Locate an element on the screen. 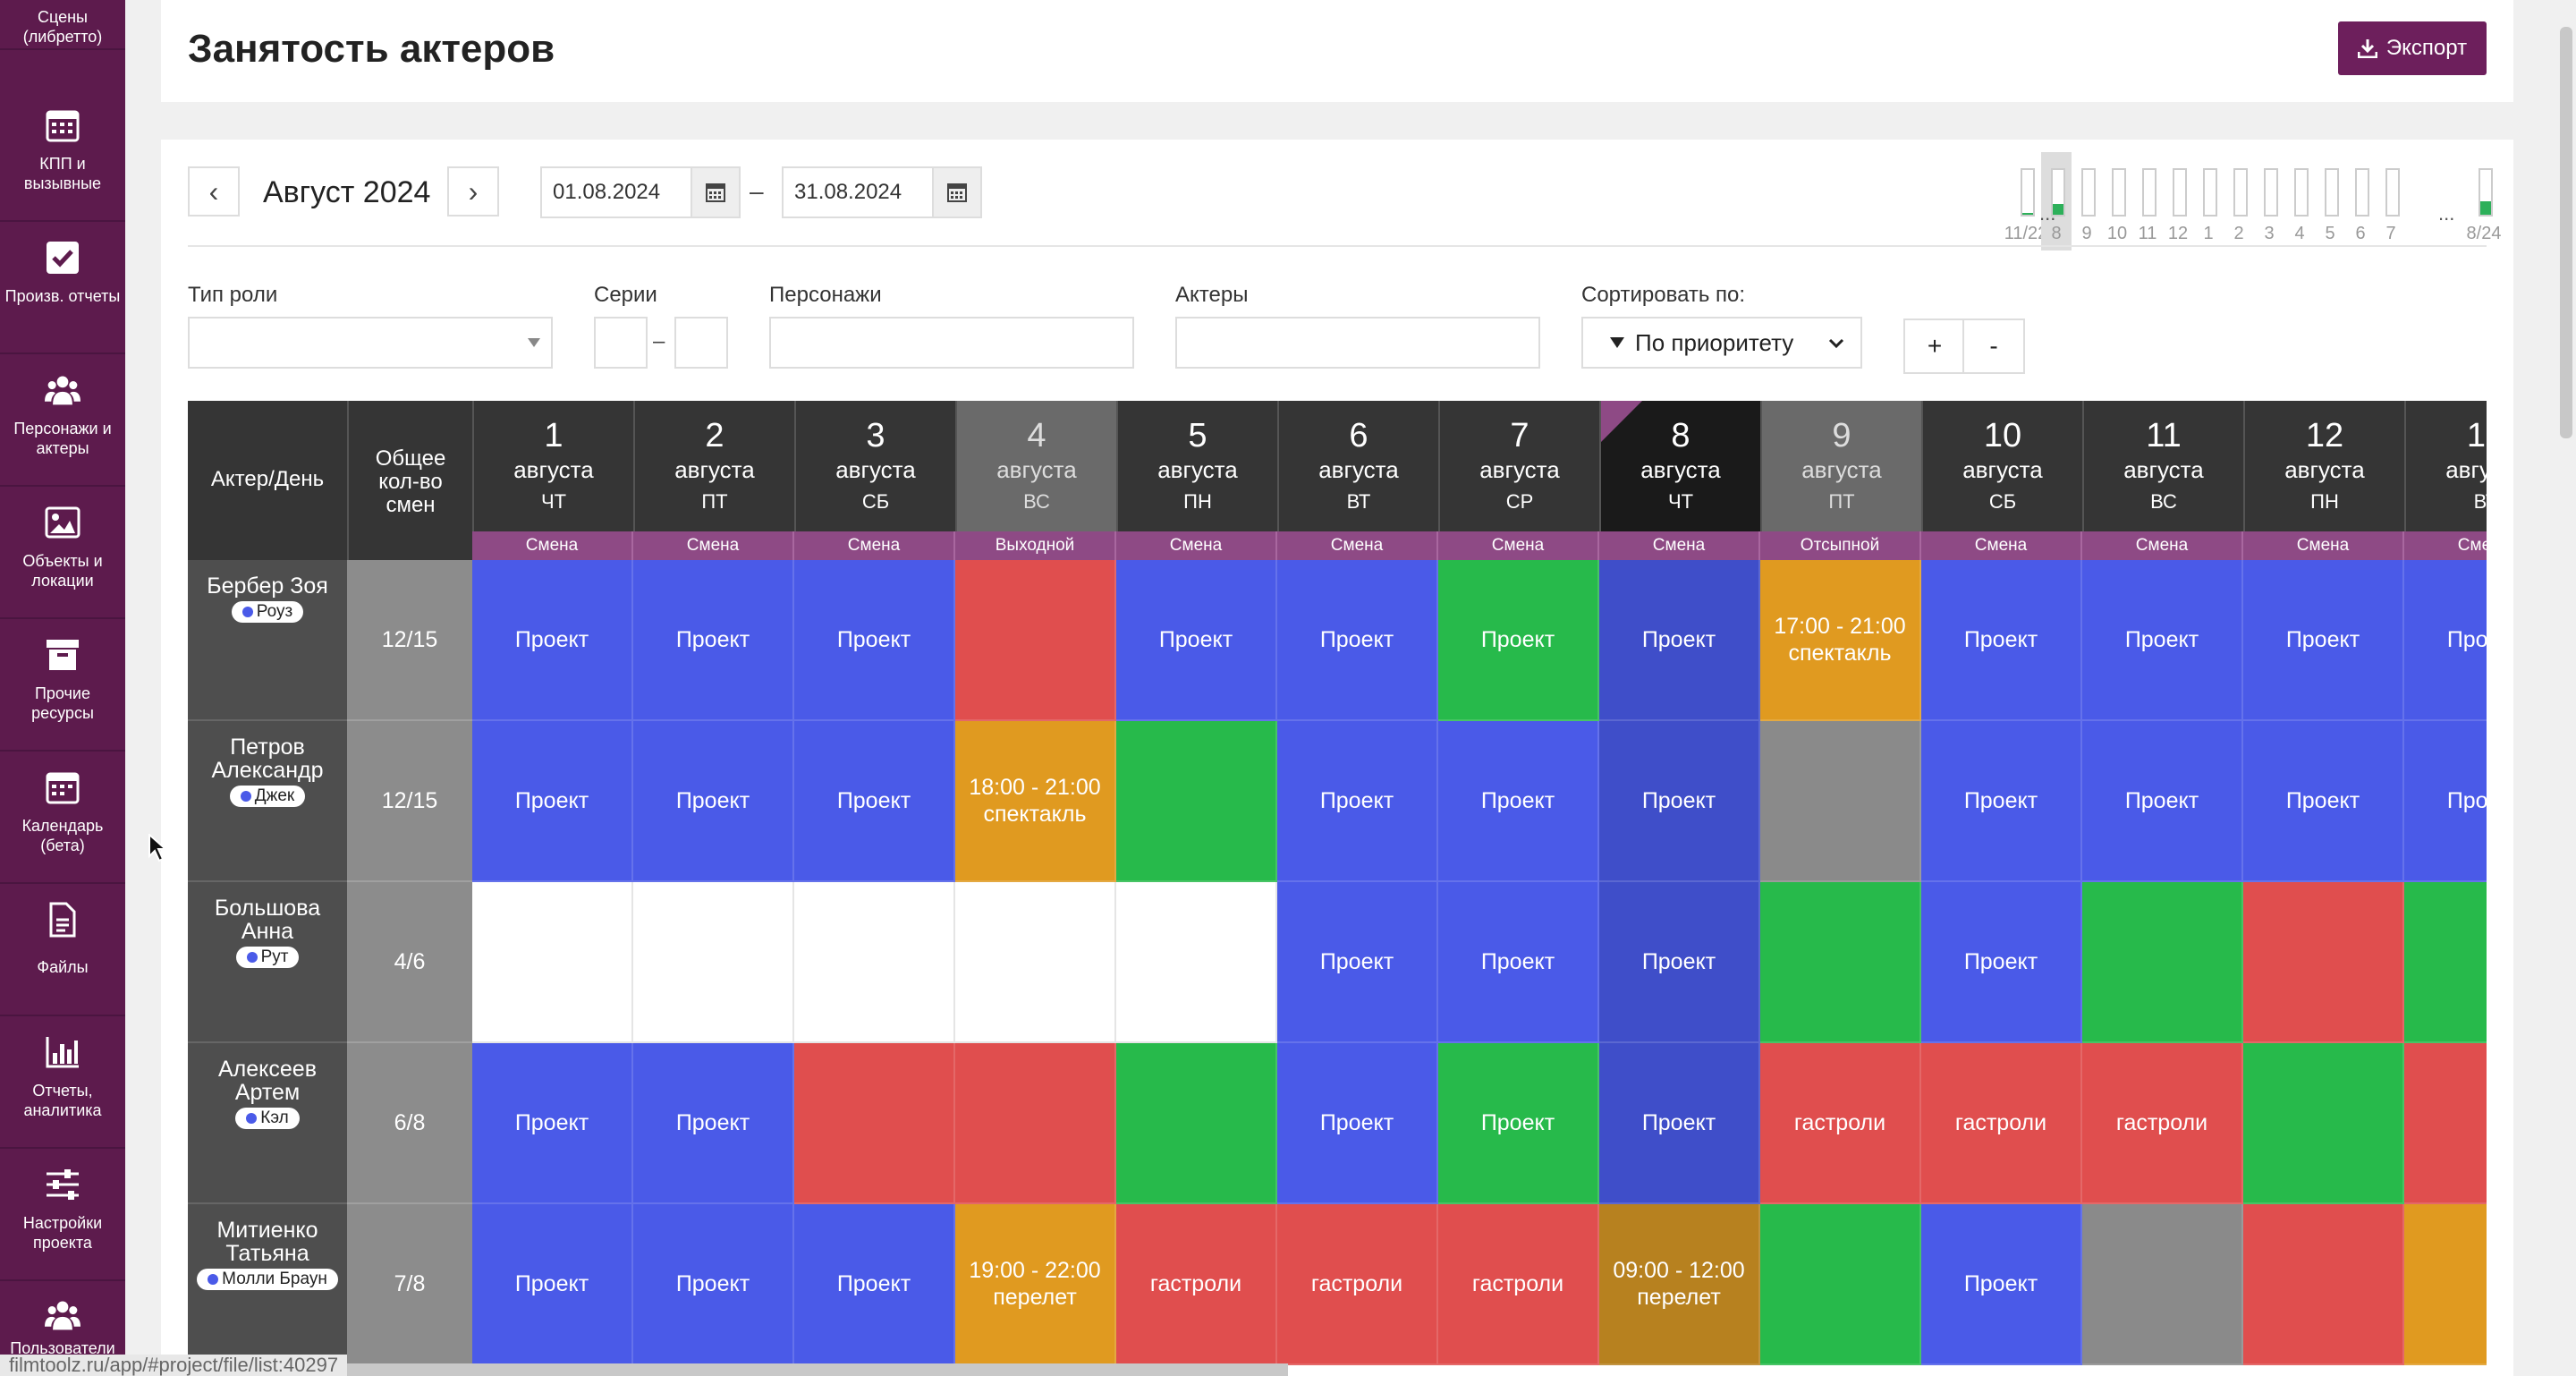  prev-month-button: ‹ is located at coordinates (214, 192).